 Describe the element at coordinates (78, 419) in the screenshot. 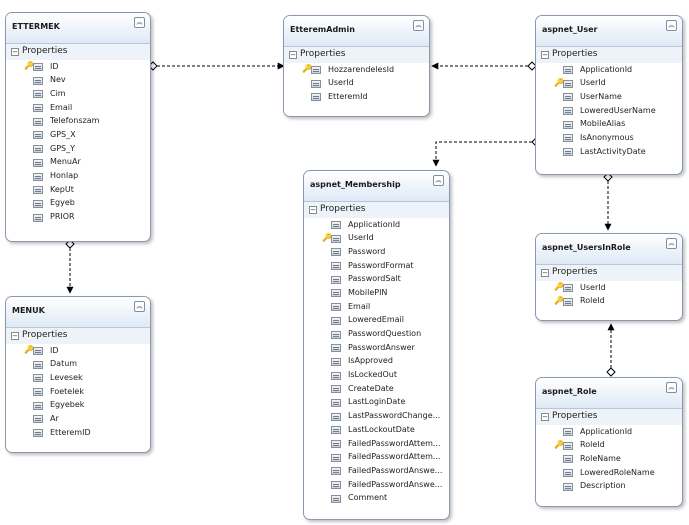

I see `property-row: Ar` at that location.